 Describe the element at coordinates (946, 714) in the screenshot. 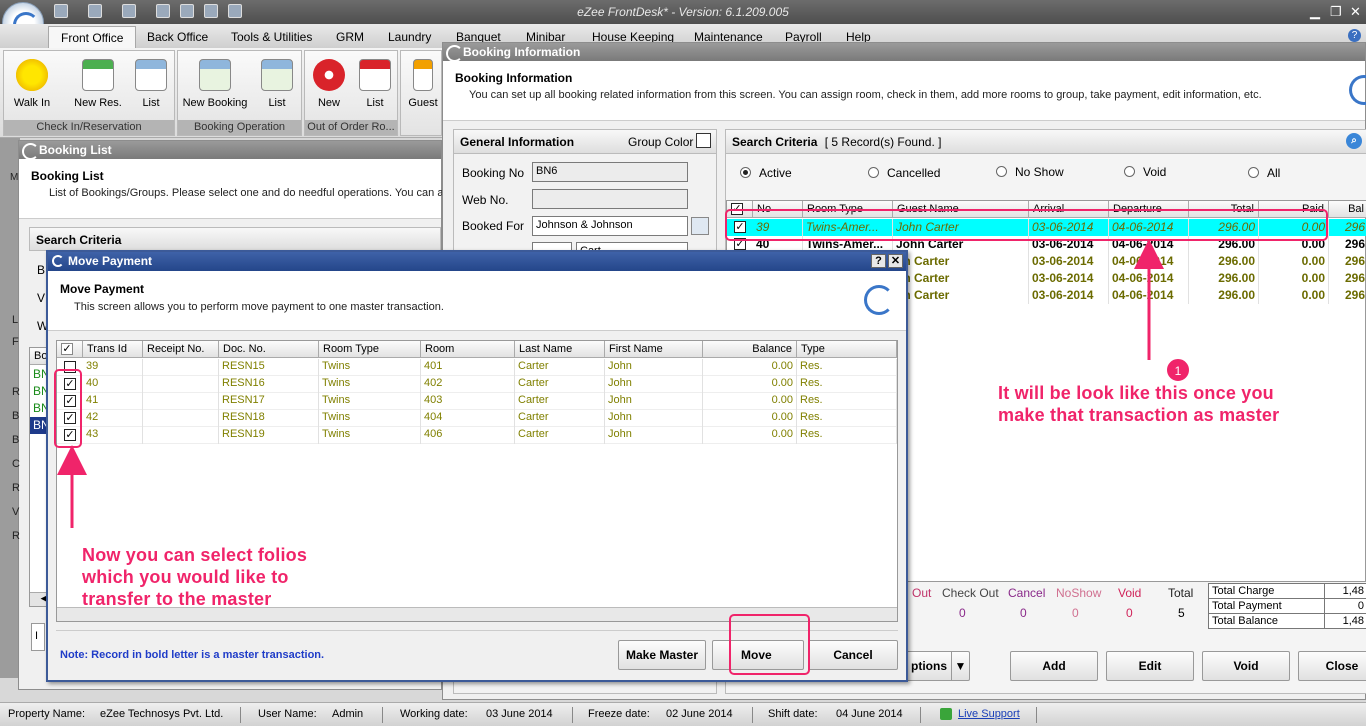

I see `live-support-icon` at that location.